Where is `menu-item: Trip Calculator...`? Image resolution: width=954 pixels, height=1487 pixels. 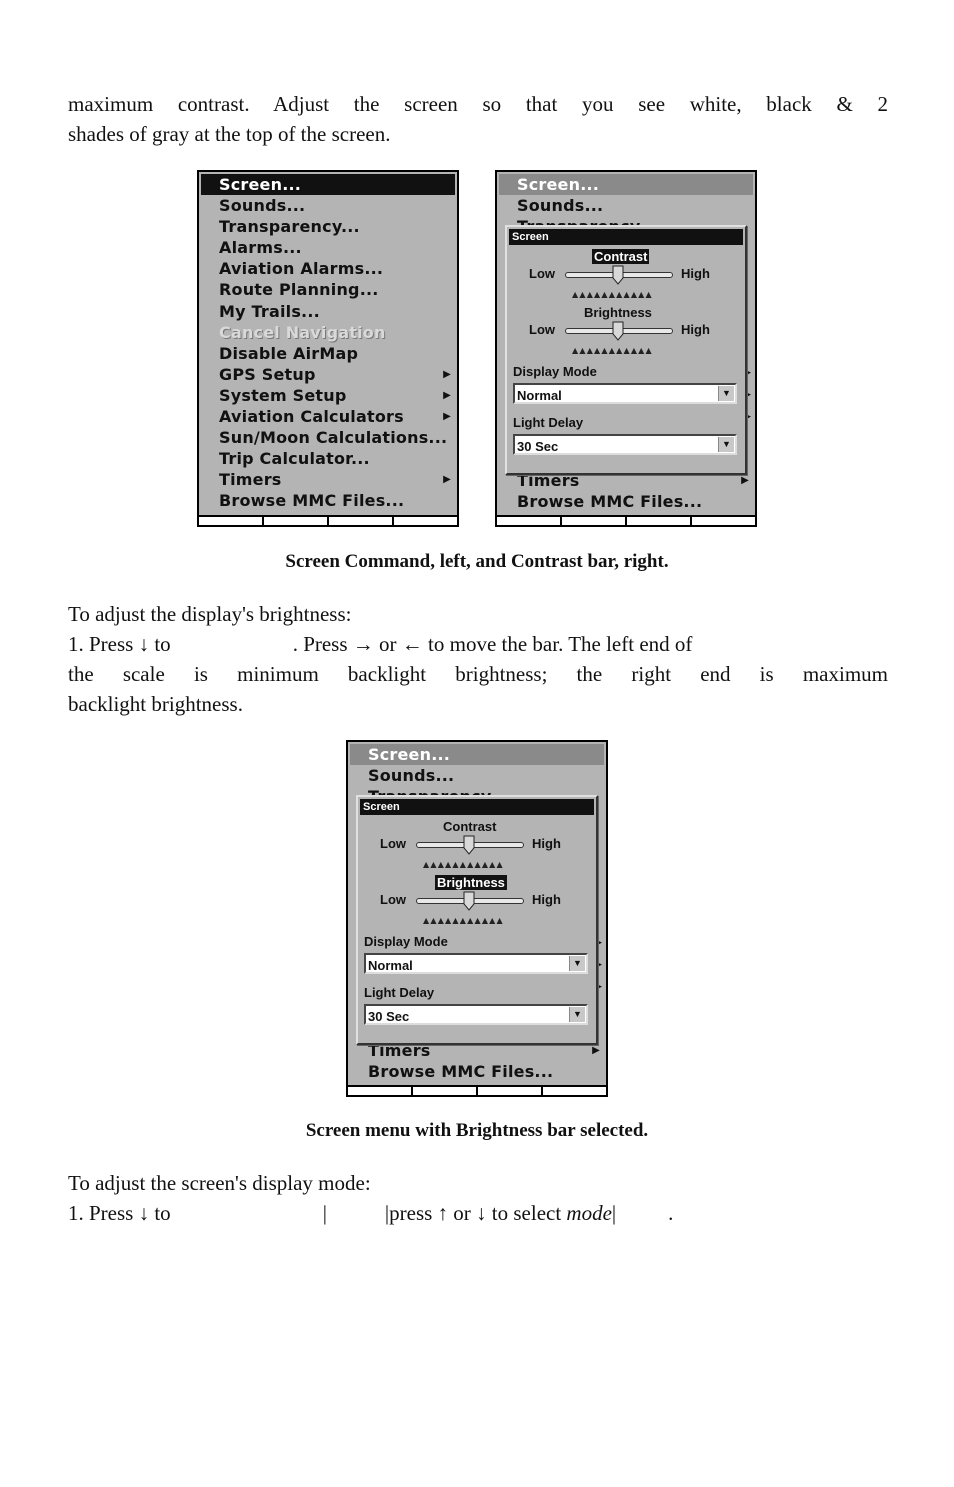
menu-item: Trip Calculator... is located at coordinates (328, 458).